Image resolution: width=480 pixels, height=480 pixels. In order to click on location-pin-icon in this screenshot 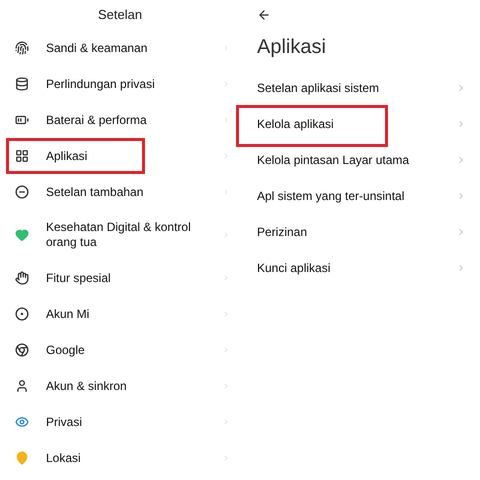, I will do `click(22, 458)`.